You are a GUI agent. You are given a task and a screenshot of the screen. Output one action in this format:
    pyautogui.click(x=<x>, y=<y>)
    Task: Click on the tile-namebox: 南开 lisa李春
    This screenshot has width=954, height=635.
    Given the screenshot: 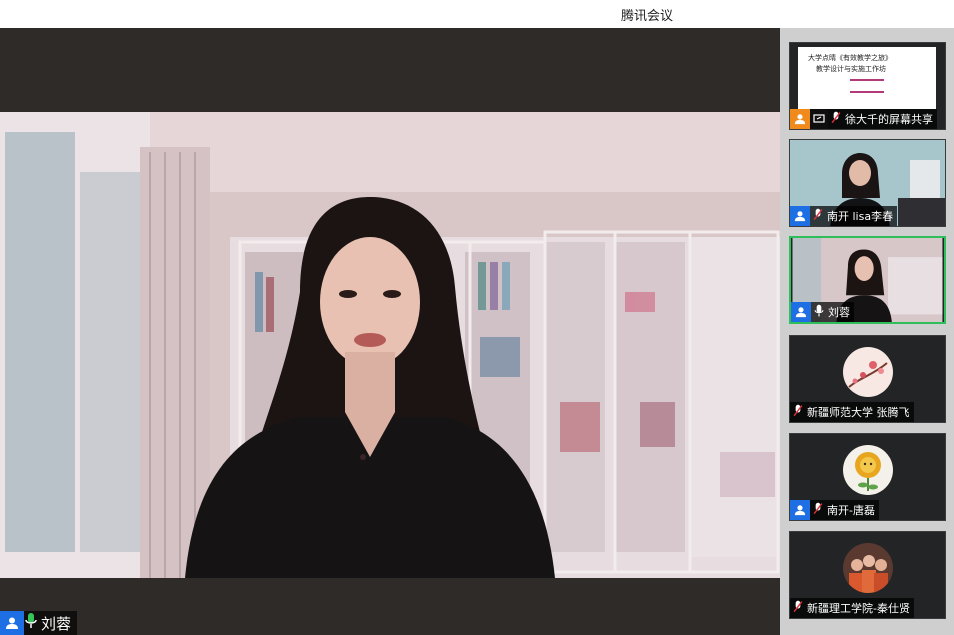 What is the action you would take?
    pyautogui.click(x=854, y=216)
    